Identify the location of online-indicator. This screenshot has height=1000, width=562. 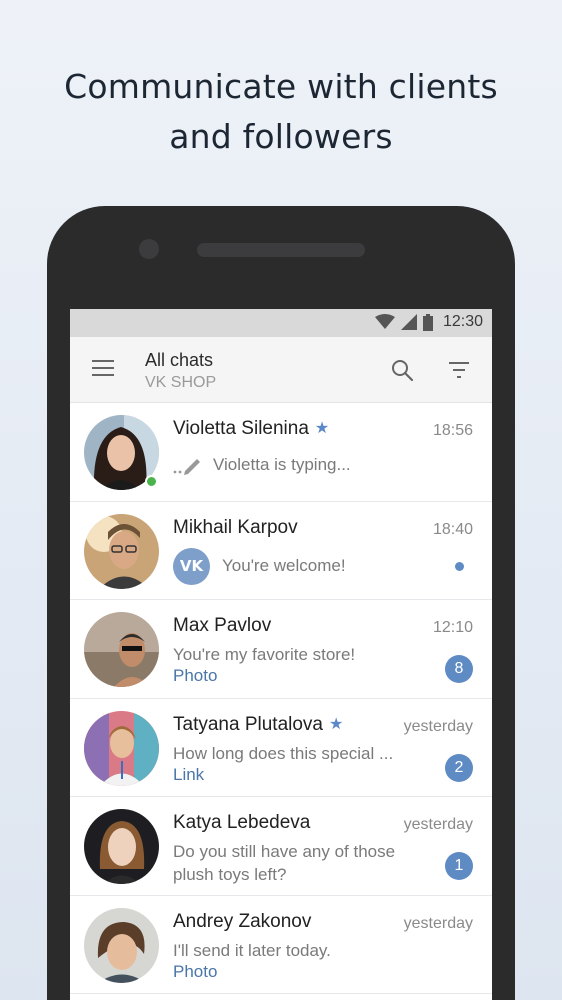
(151, 481).